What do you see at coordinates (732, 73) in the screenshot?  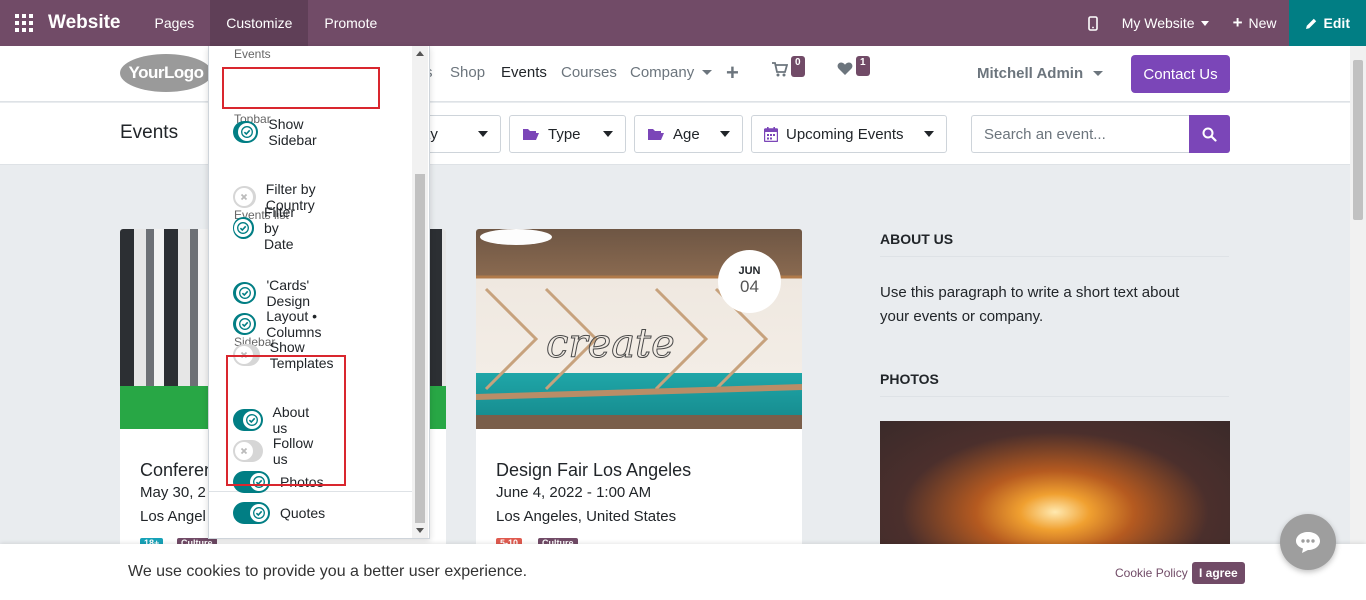 I see `add-menu-plus-icon: +` at bounding box center [732, 73].